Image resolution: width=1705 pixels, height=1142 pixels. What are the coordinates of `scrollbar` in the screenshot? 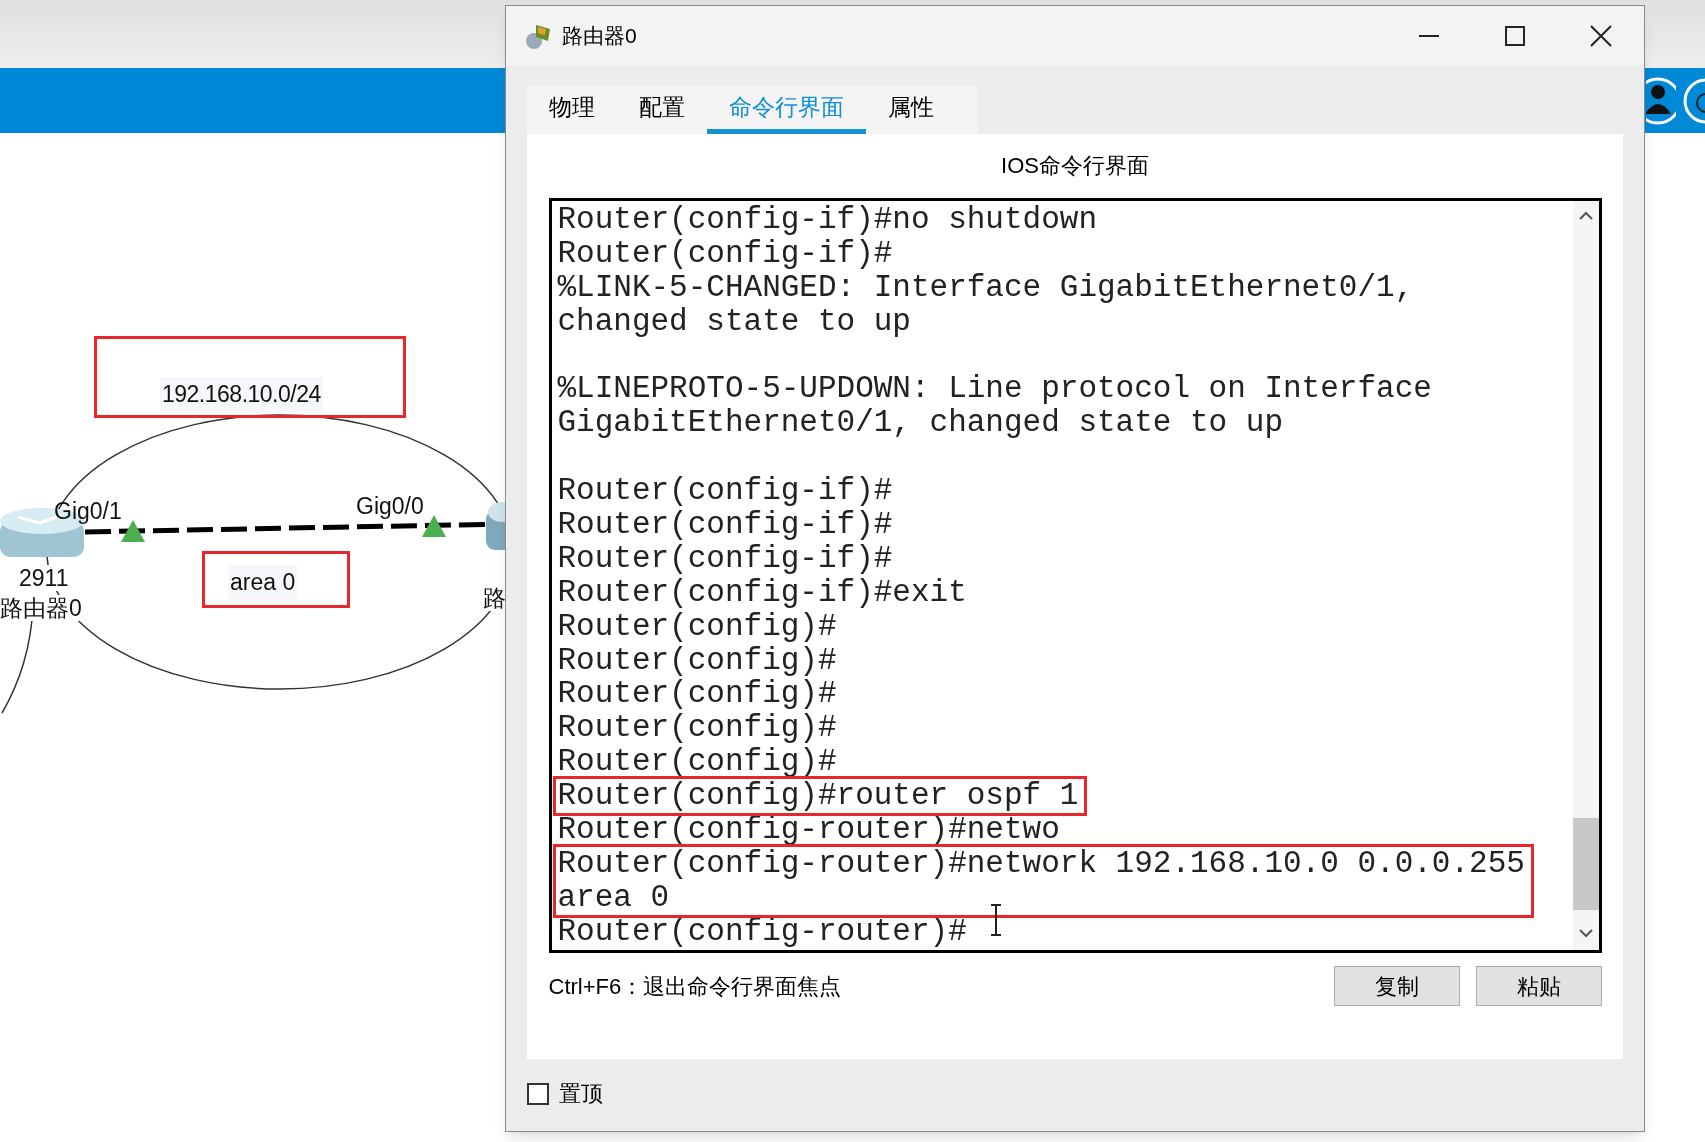 It's located at (1585, 575).